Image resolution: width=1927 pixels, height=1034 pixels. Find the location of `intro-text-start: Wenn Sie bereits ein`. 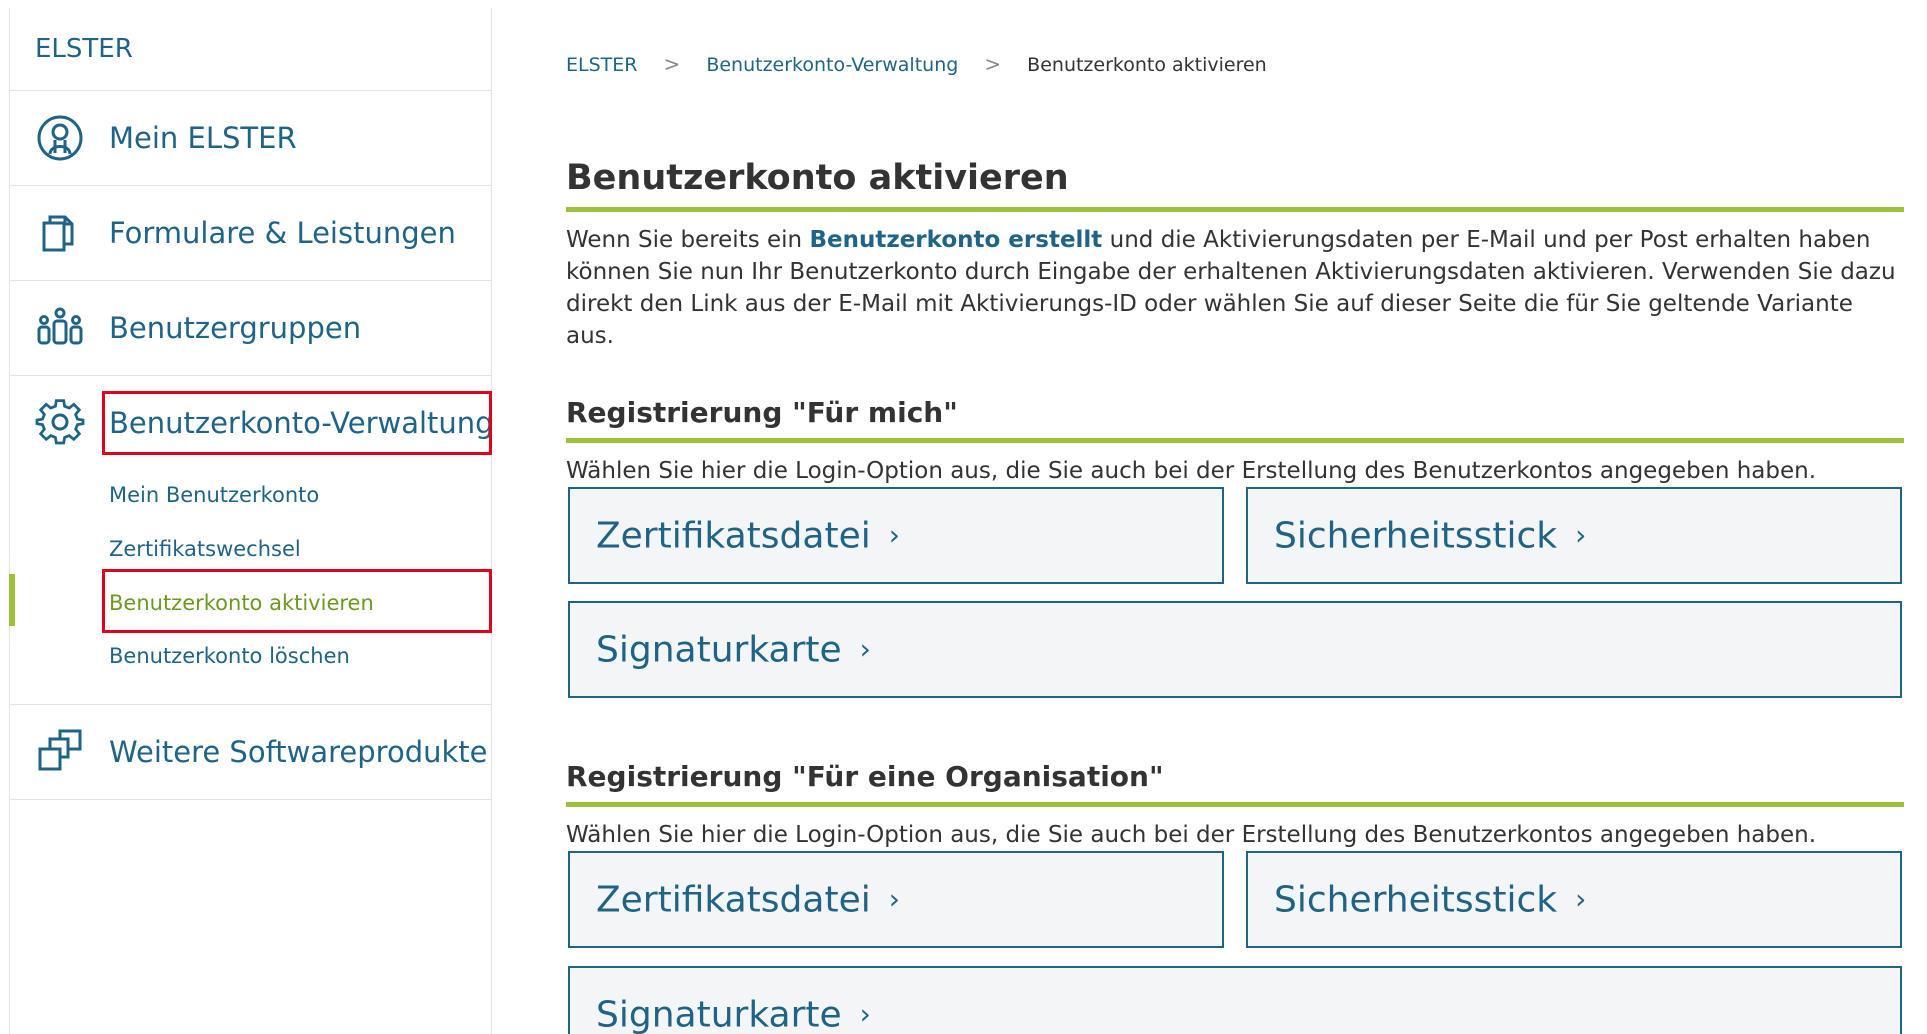

intro-text-start: Wenn Sie bereits ein is located at coordinates (688, 240).